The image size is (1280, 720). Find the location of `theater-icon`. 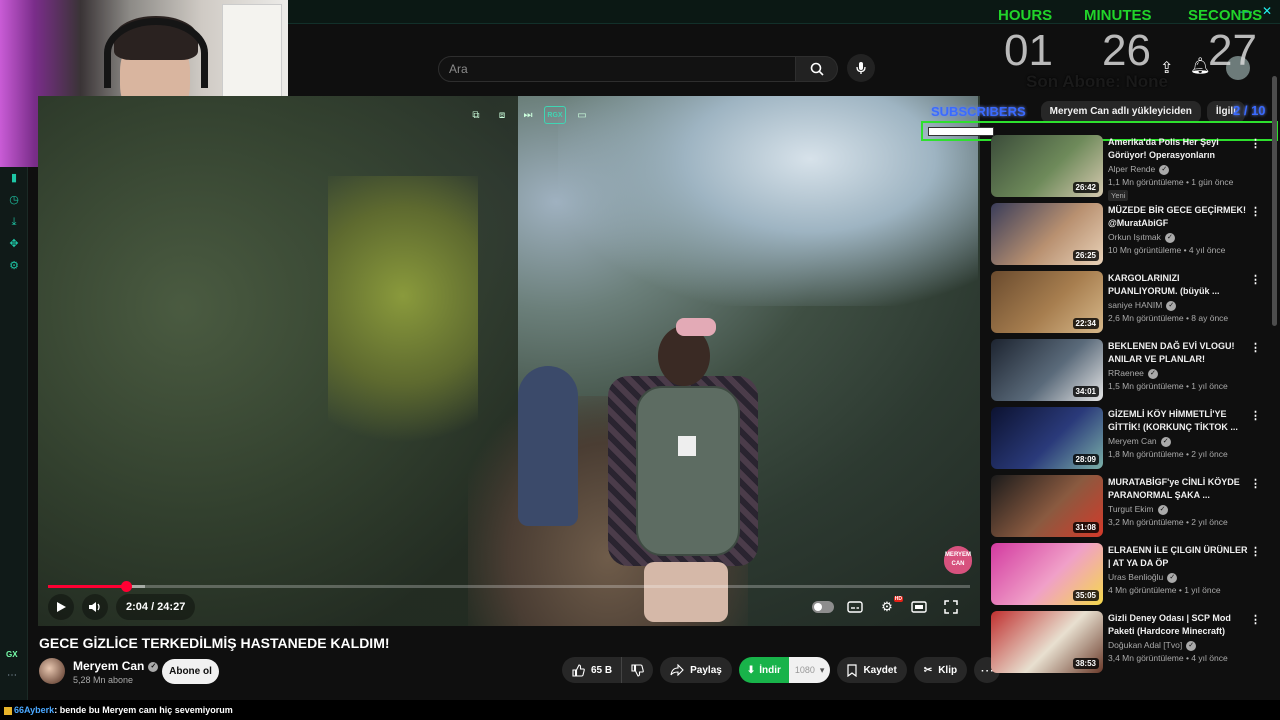

theater-icon is located at coordinates (919, 607).